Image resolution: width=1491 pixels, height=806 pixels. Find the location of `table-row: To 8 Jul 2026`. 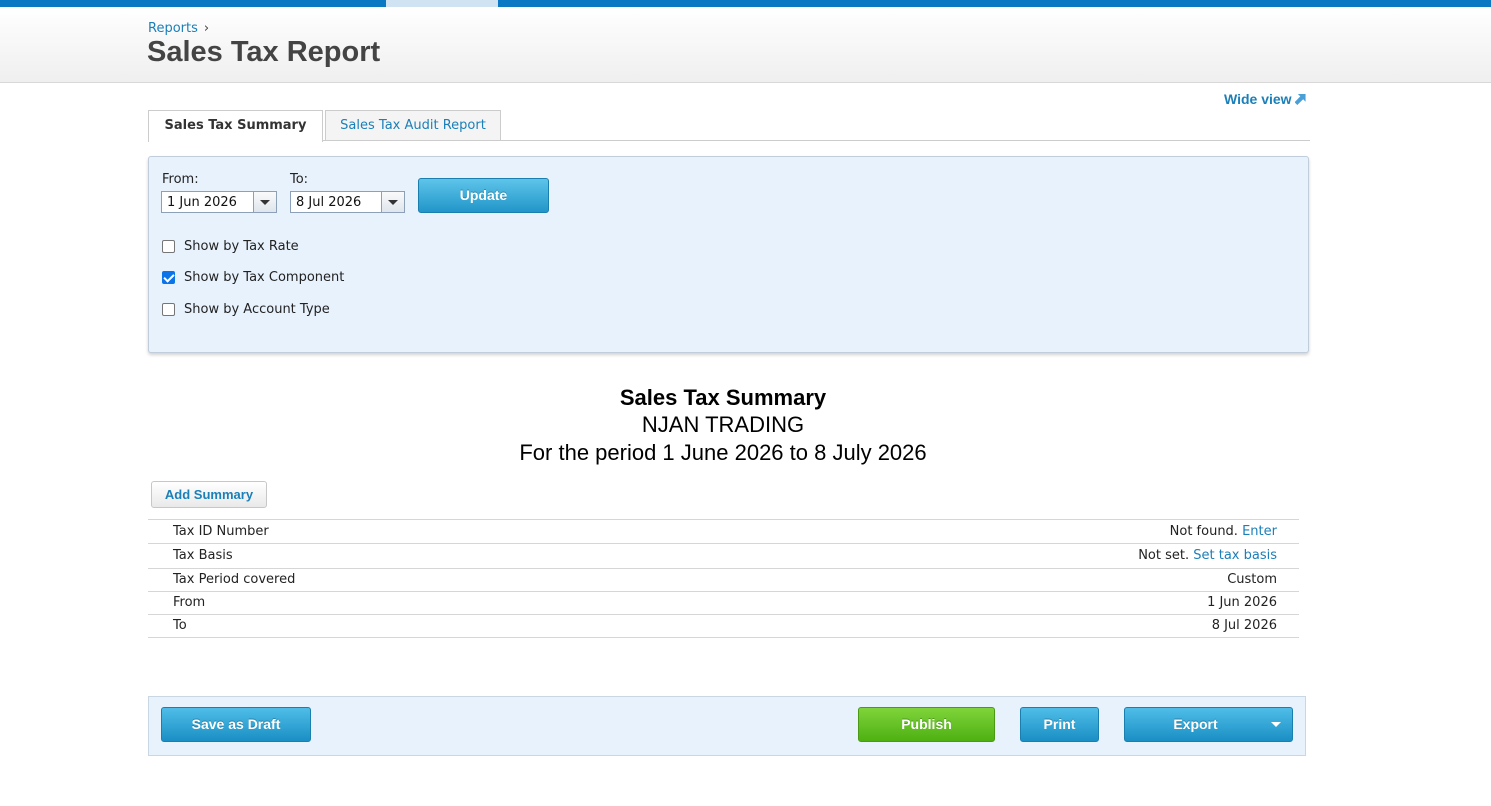

table-row: To 8 Jul 2026 is located at coordinates (723, 626).